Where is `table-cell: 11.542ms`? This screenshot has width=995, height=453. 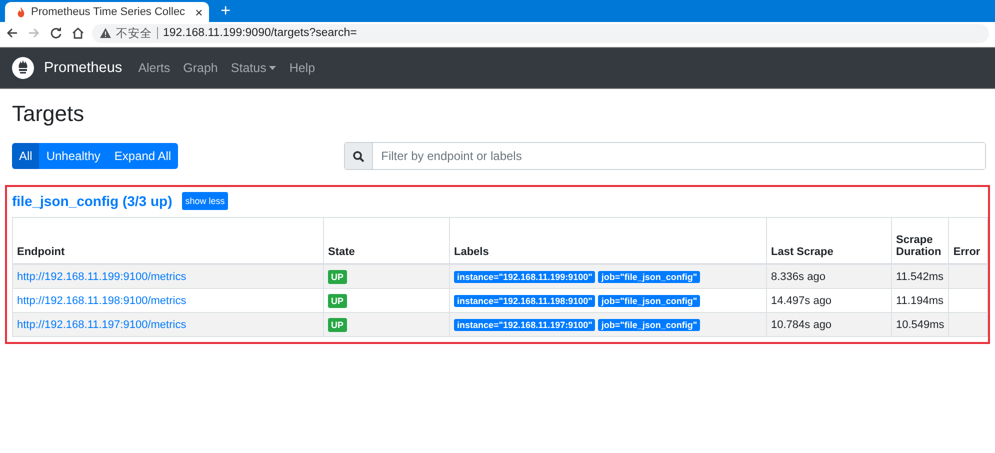
table-cell: 11.542ms is located at coordinates (920, 276).